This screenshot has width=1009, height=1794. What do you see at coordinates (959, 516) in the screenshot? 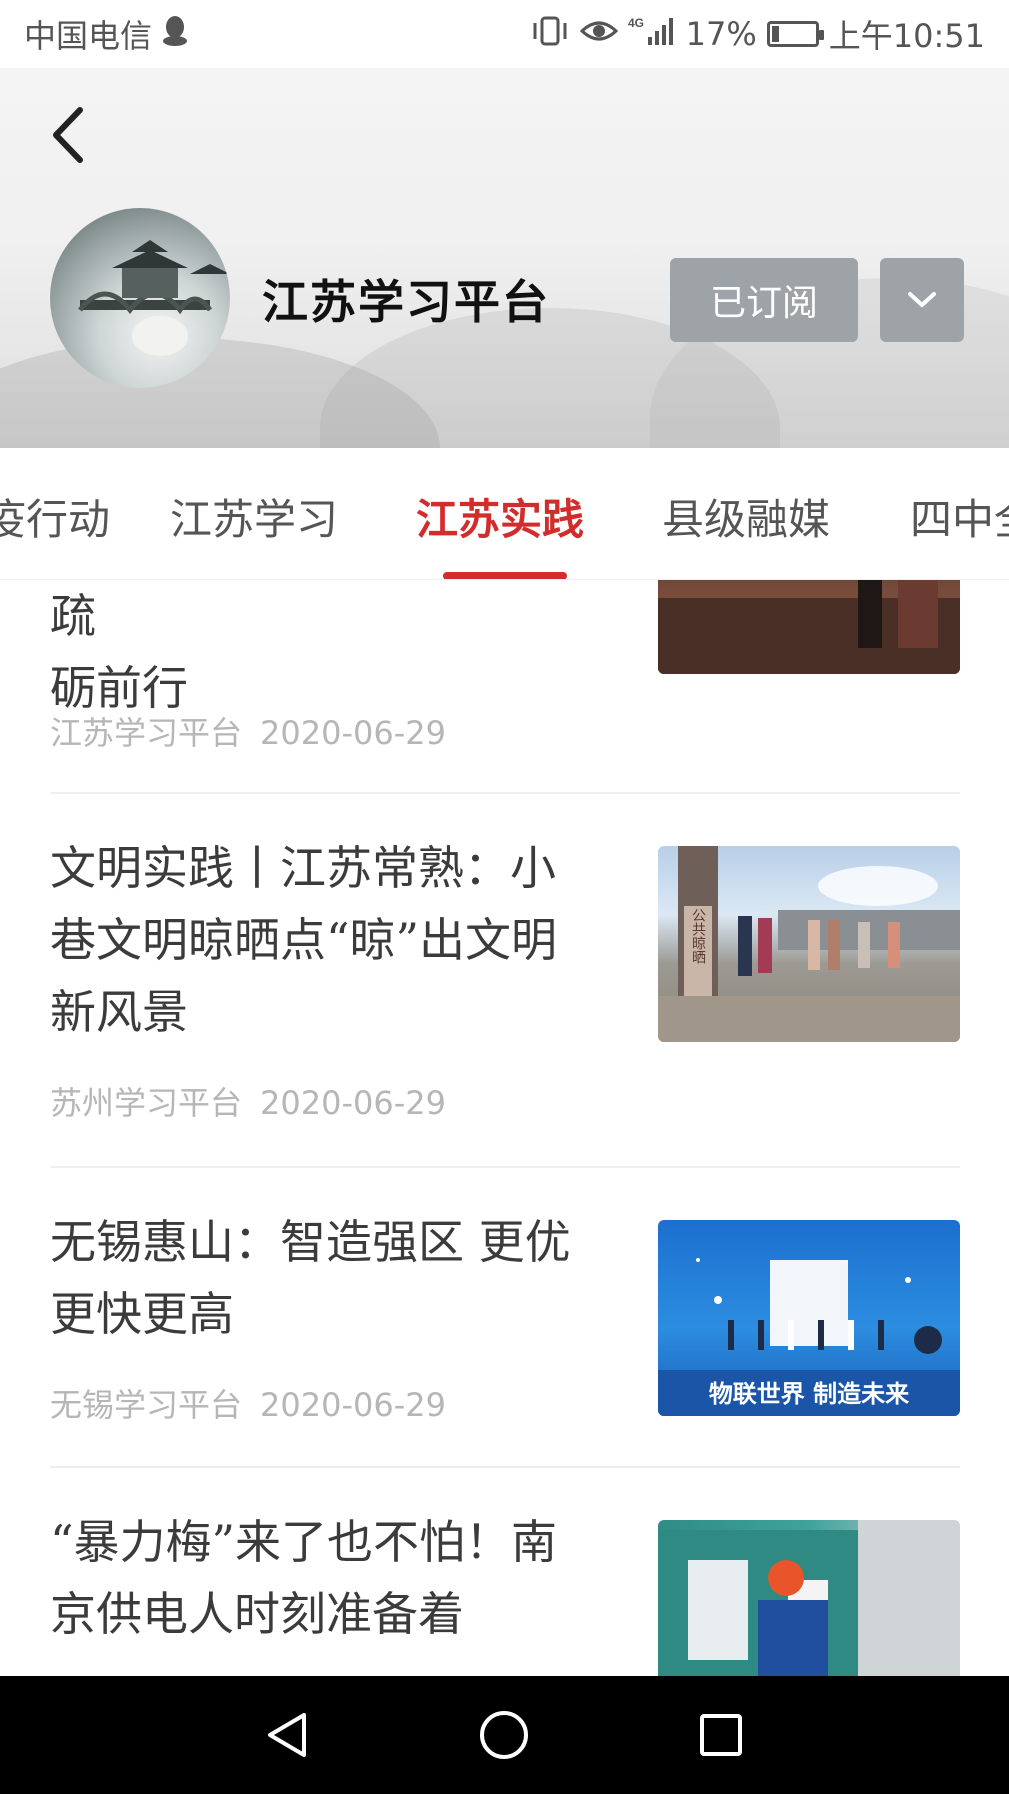
I see `tab-fourth-plenum: 四中全` at bounding box center [959, 516].